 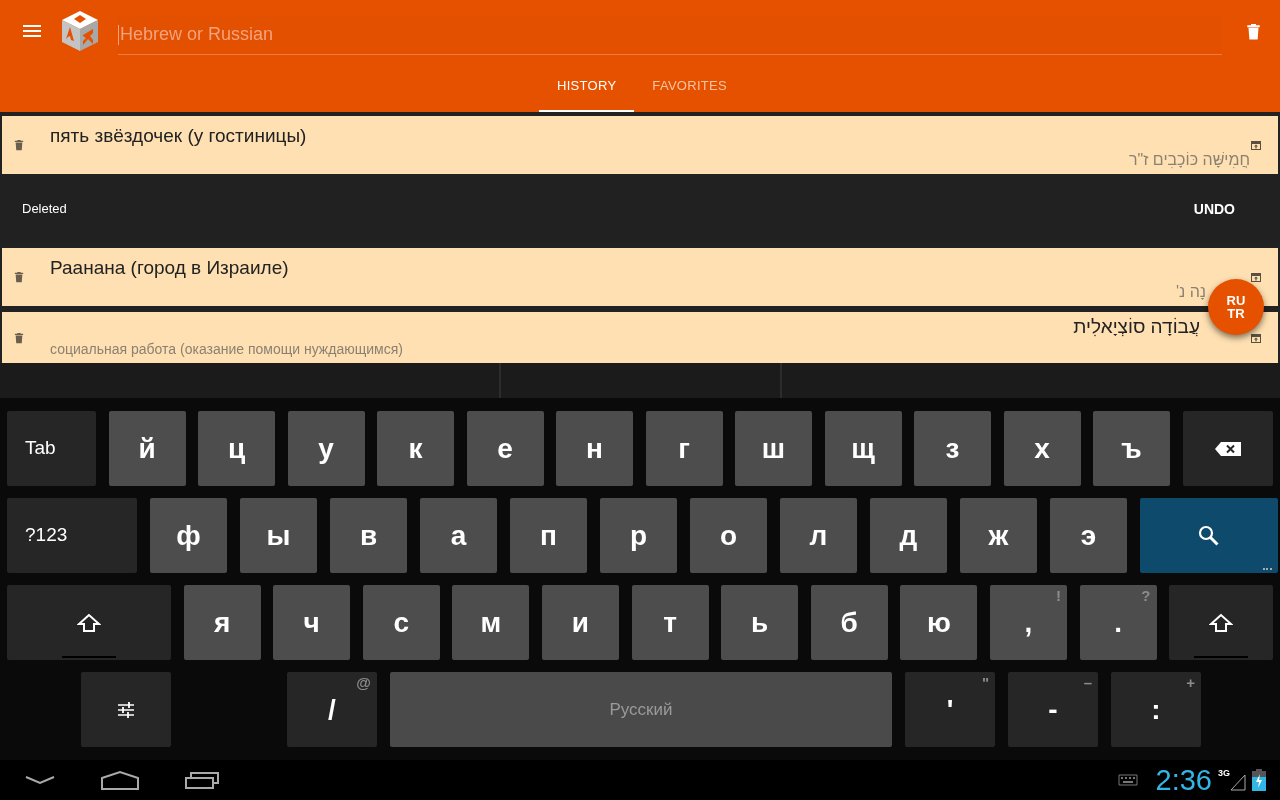 I want to click on key-hint: ?, so click(x=1146, y=595).